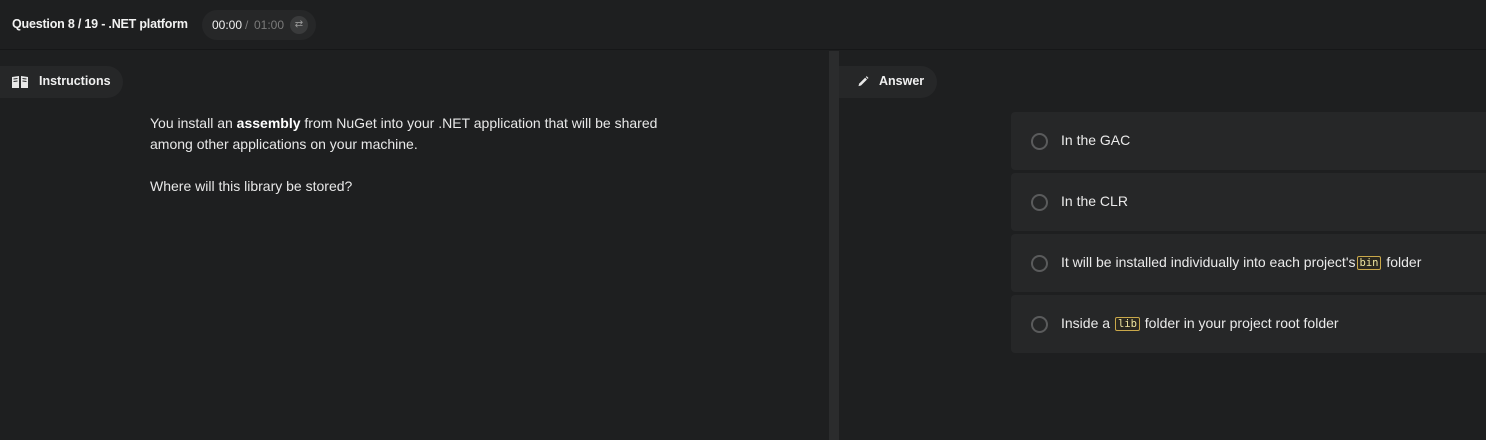 Image resolution: width=1486 pixels, height=440 pixels. Describe the element at coordinates (269, 25) in the screenshot. I see `timer-total: 01:00` at that location.